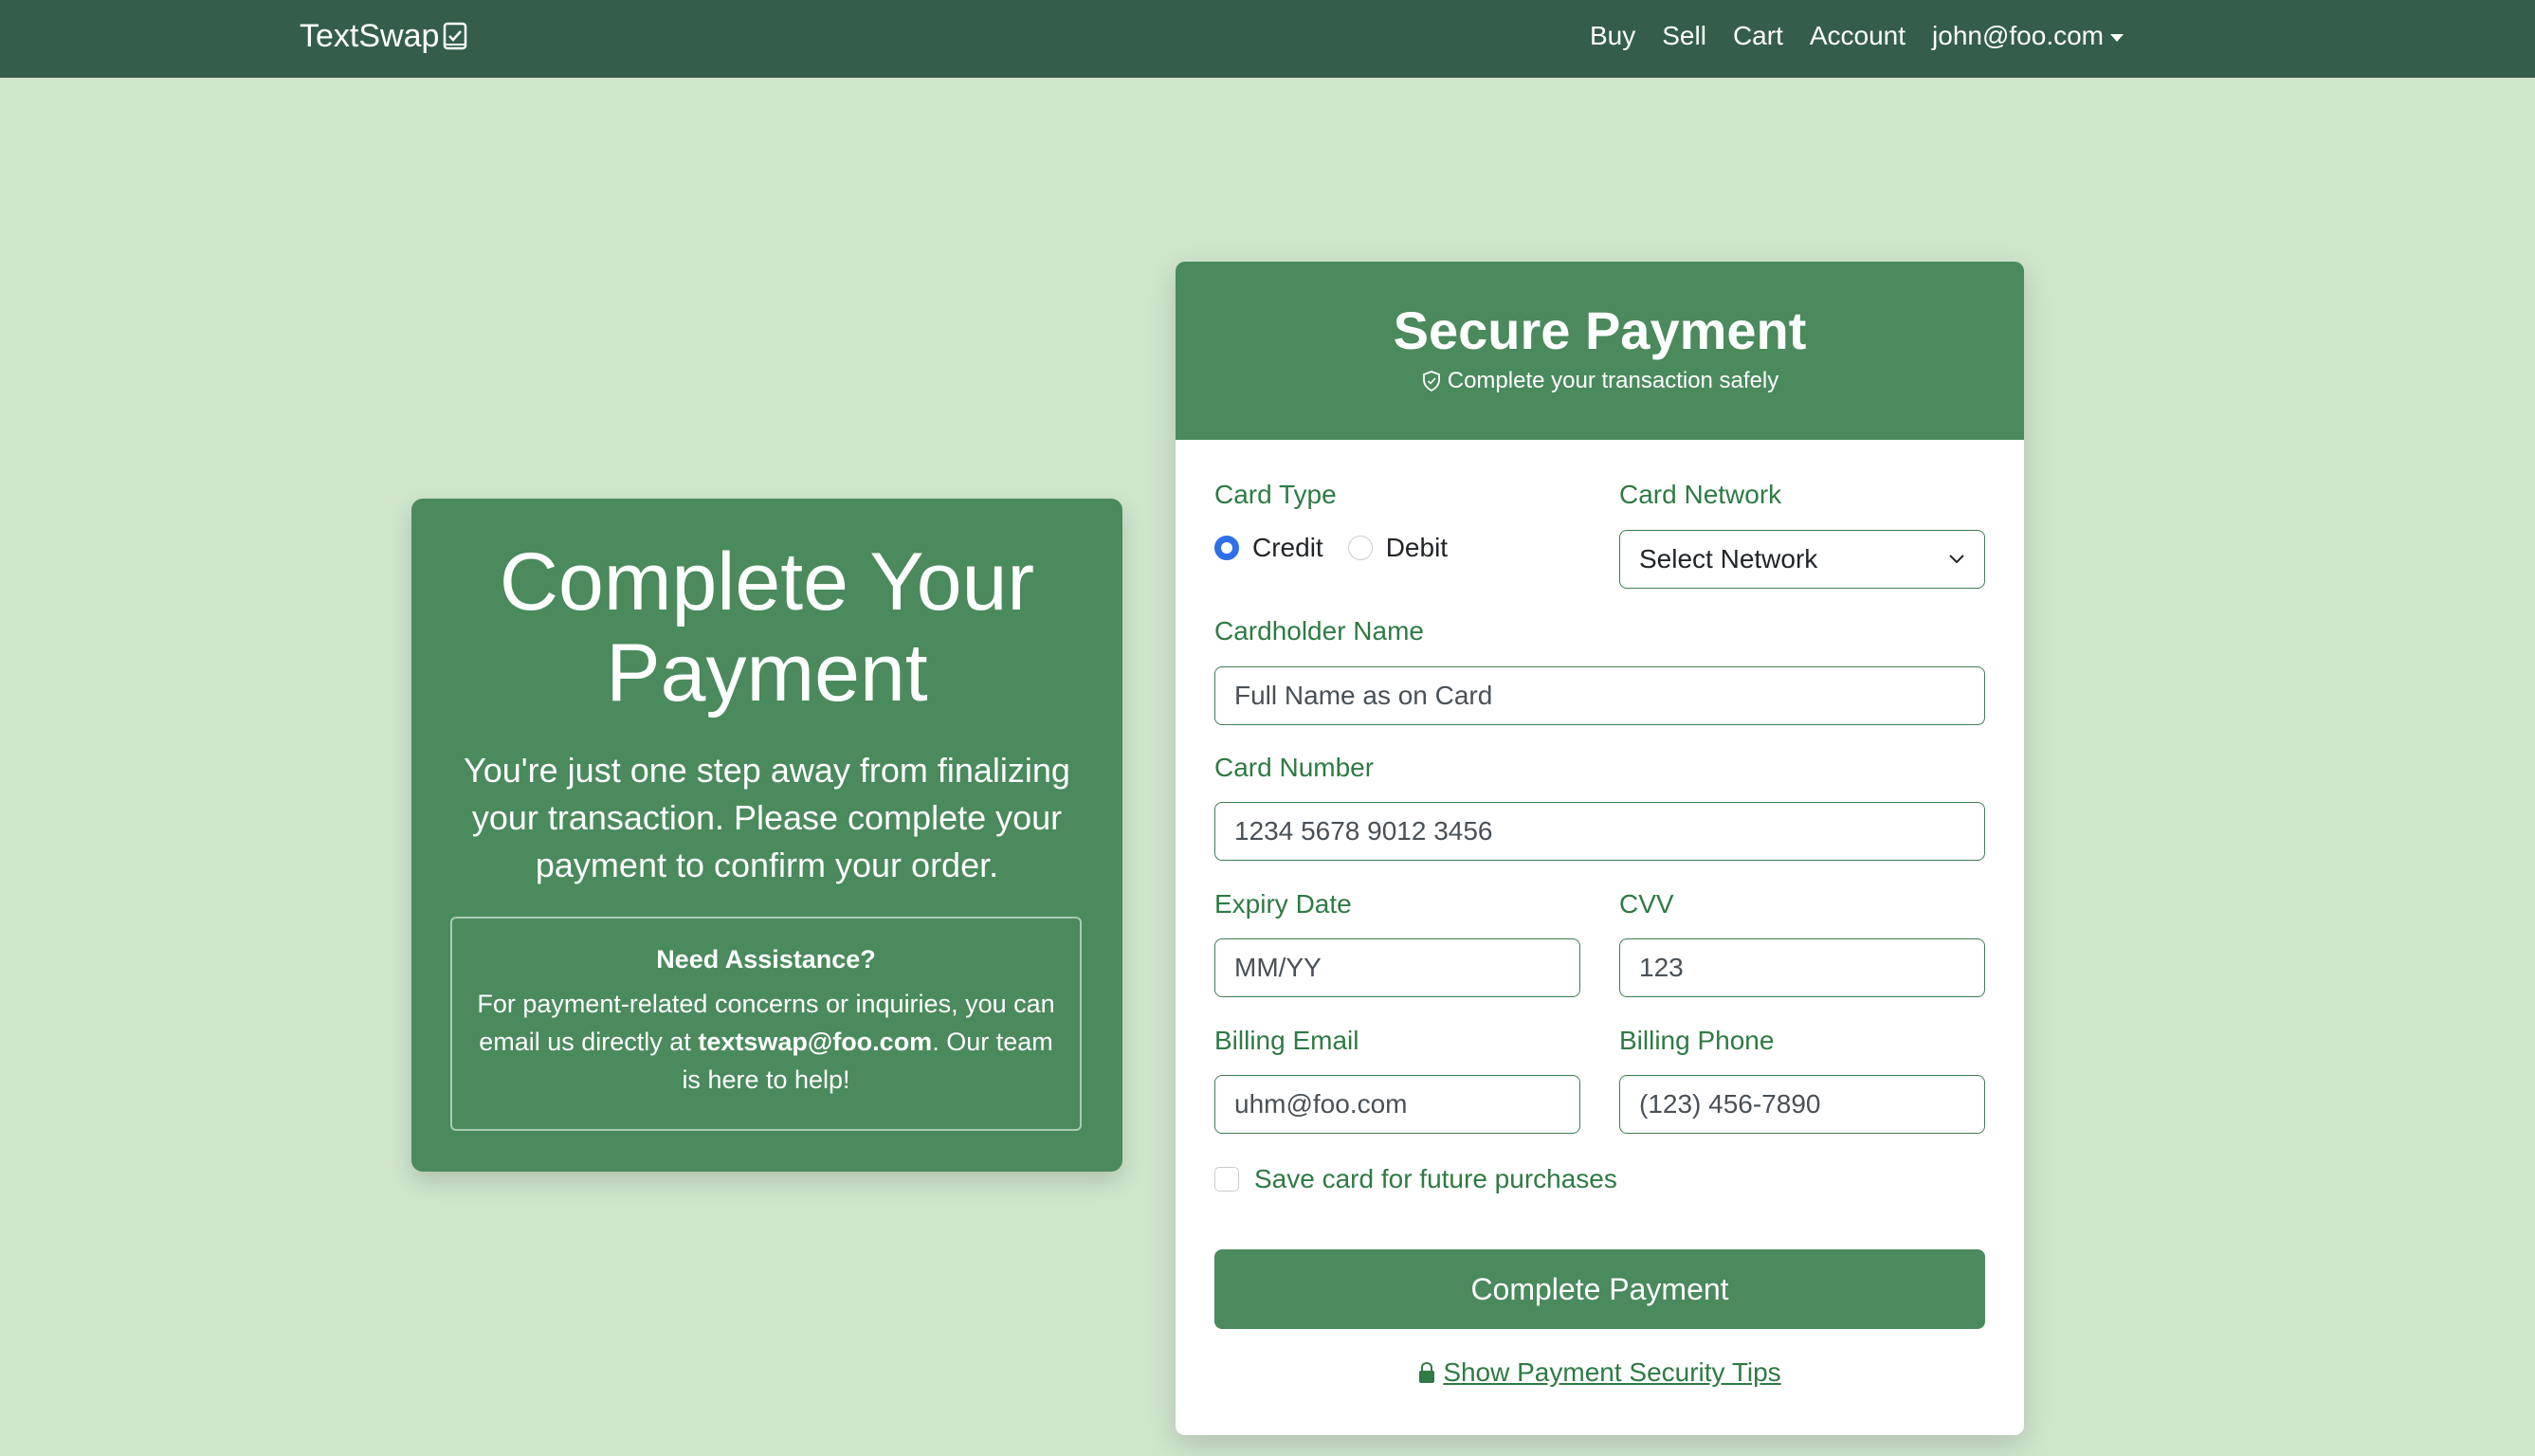 This screenshot has width=2535, height=1456. What do you see at coordinates (1612, 1372) in the screenshot?
I see `security-tips-label: Show Payment Security Tips` at bounding box center [1612, 1372].